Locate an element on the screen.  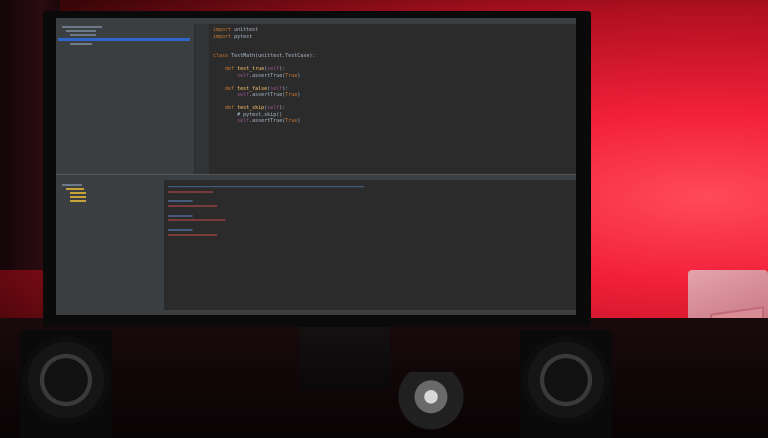
left-speaker is located at coordinates (66, 380).